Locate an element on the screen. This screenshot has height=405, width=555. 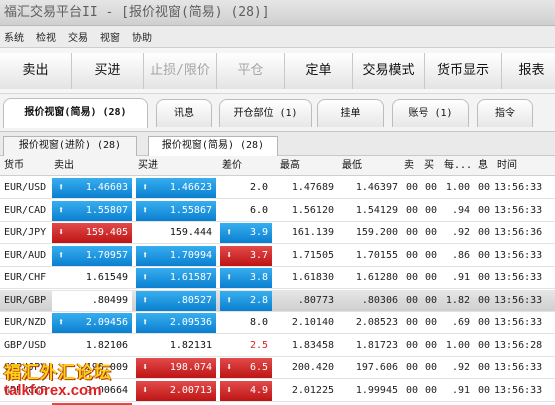
sell-price-cell: .80499 is located at coordinates (92, 300).